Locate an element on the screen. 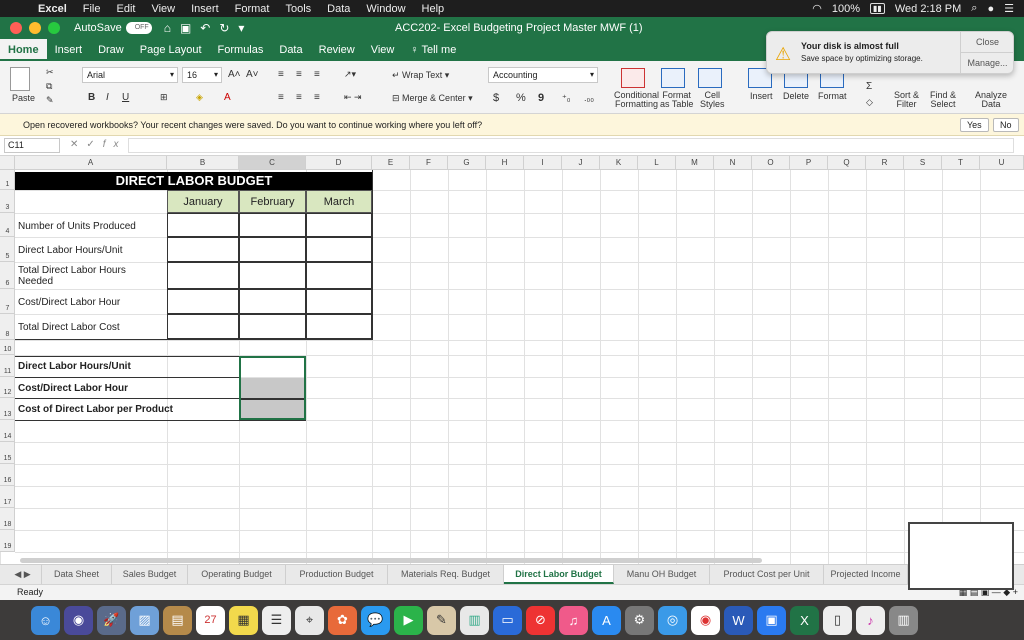  column-header-h: H is located at coordinates (505, 163).